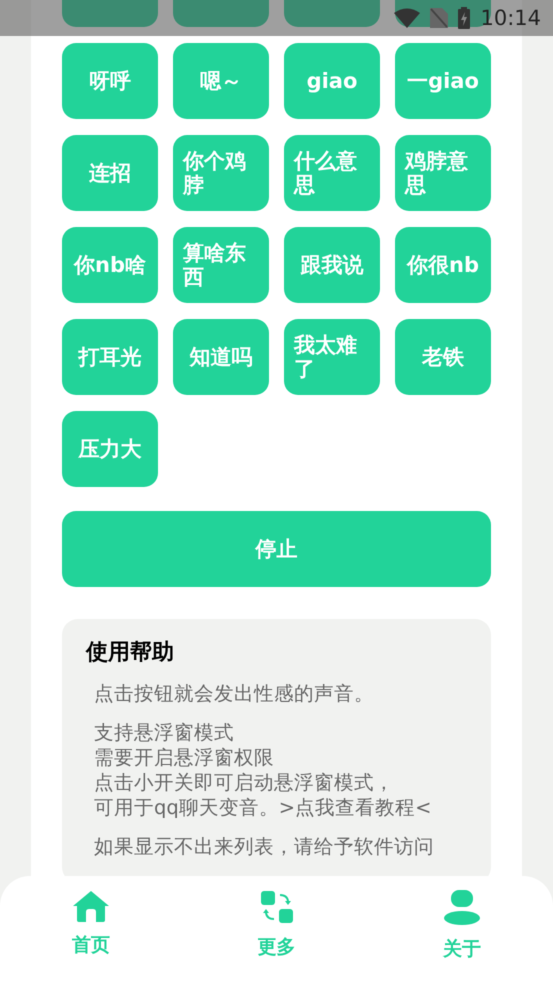 The width and height of the screenshot is (553, 983). What do you see at coordinates (277, 947) in the screenshot?
I see `nav-label: 更多` at bounding box center [277, 947].